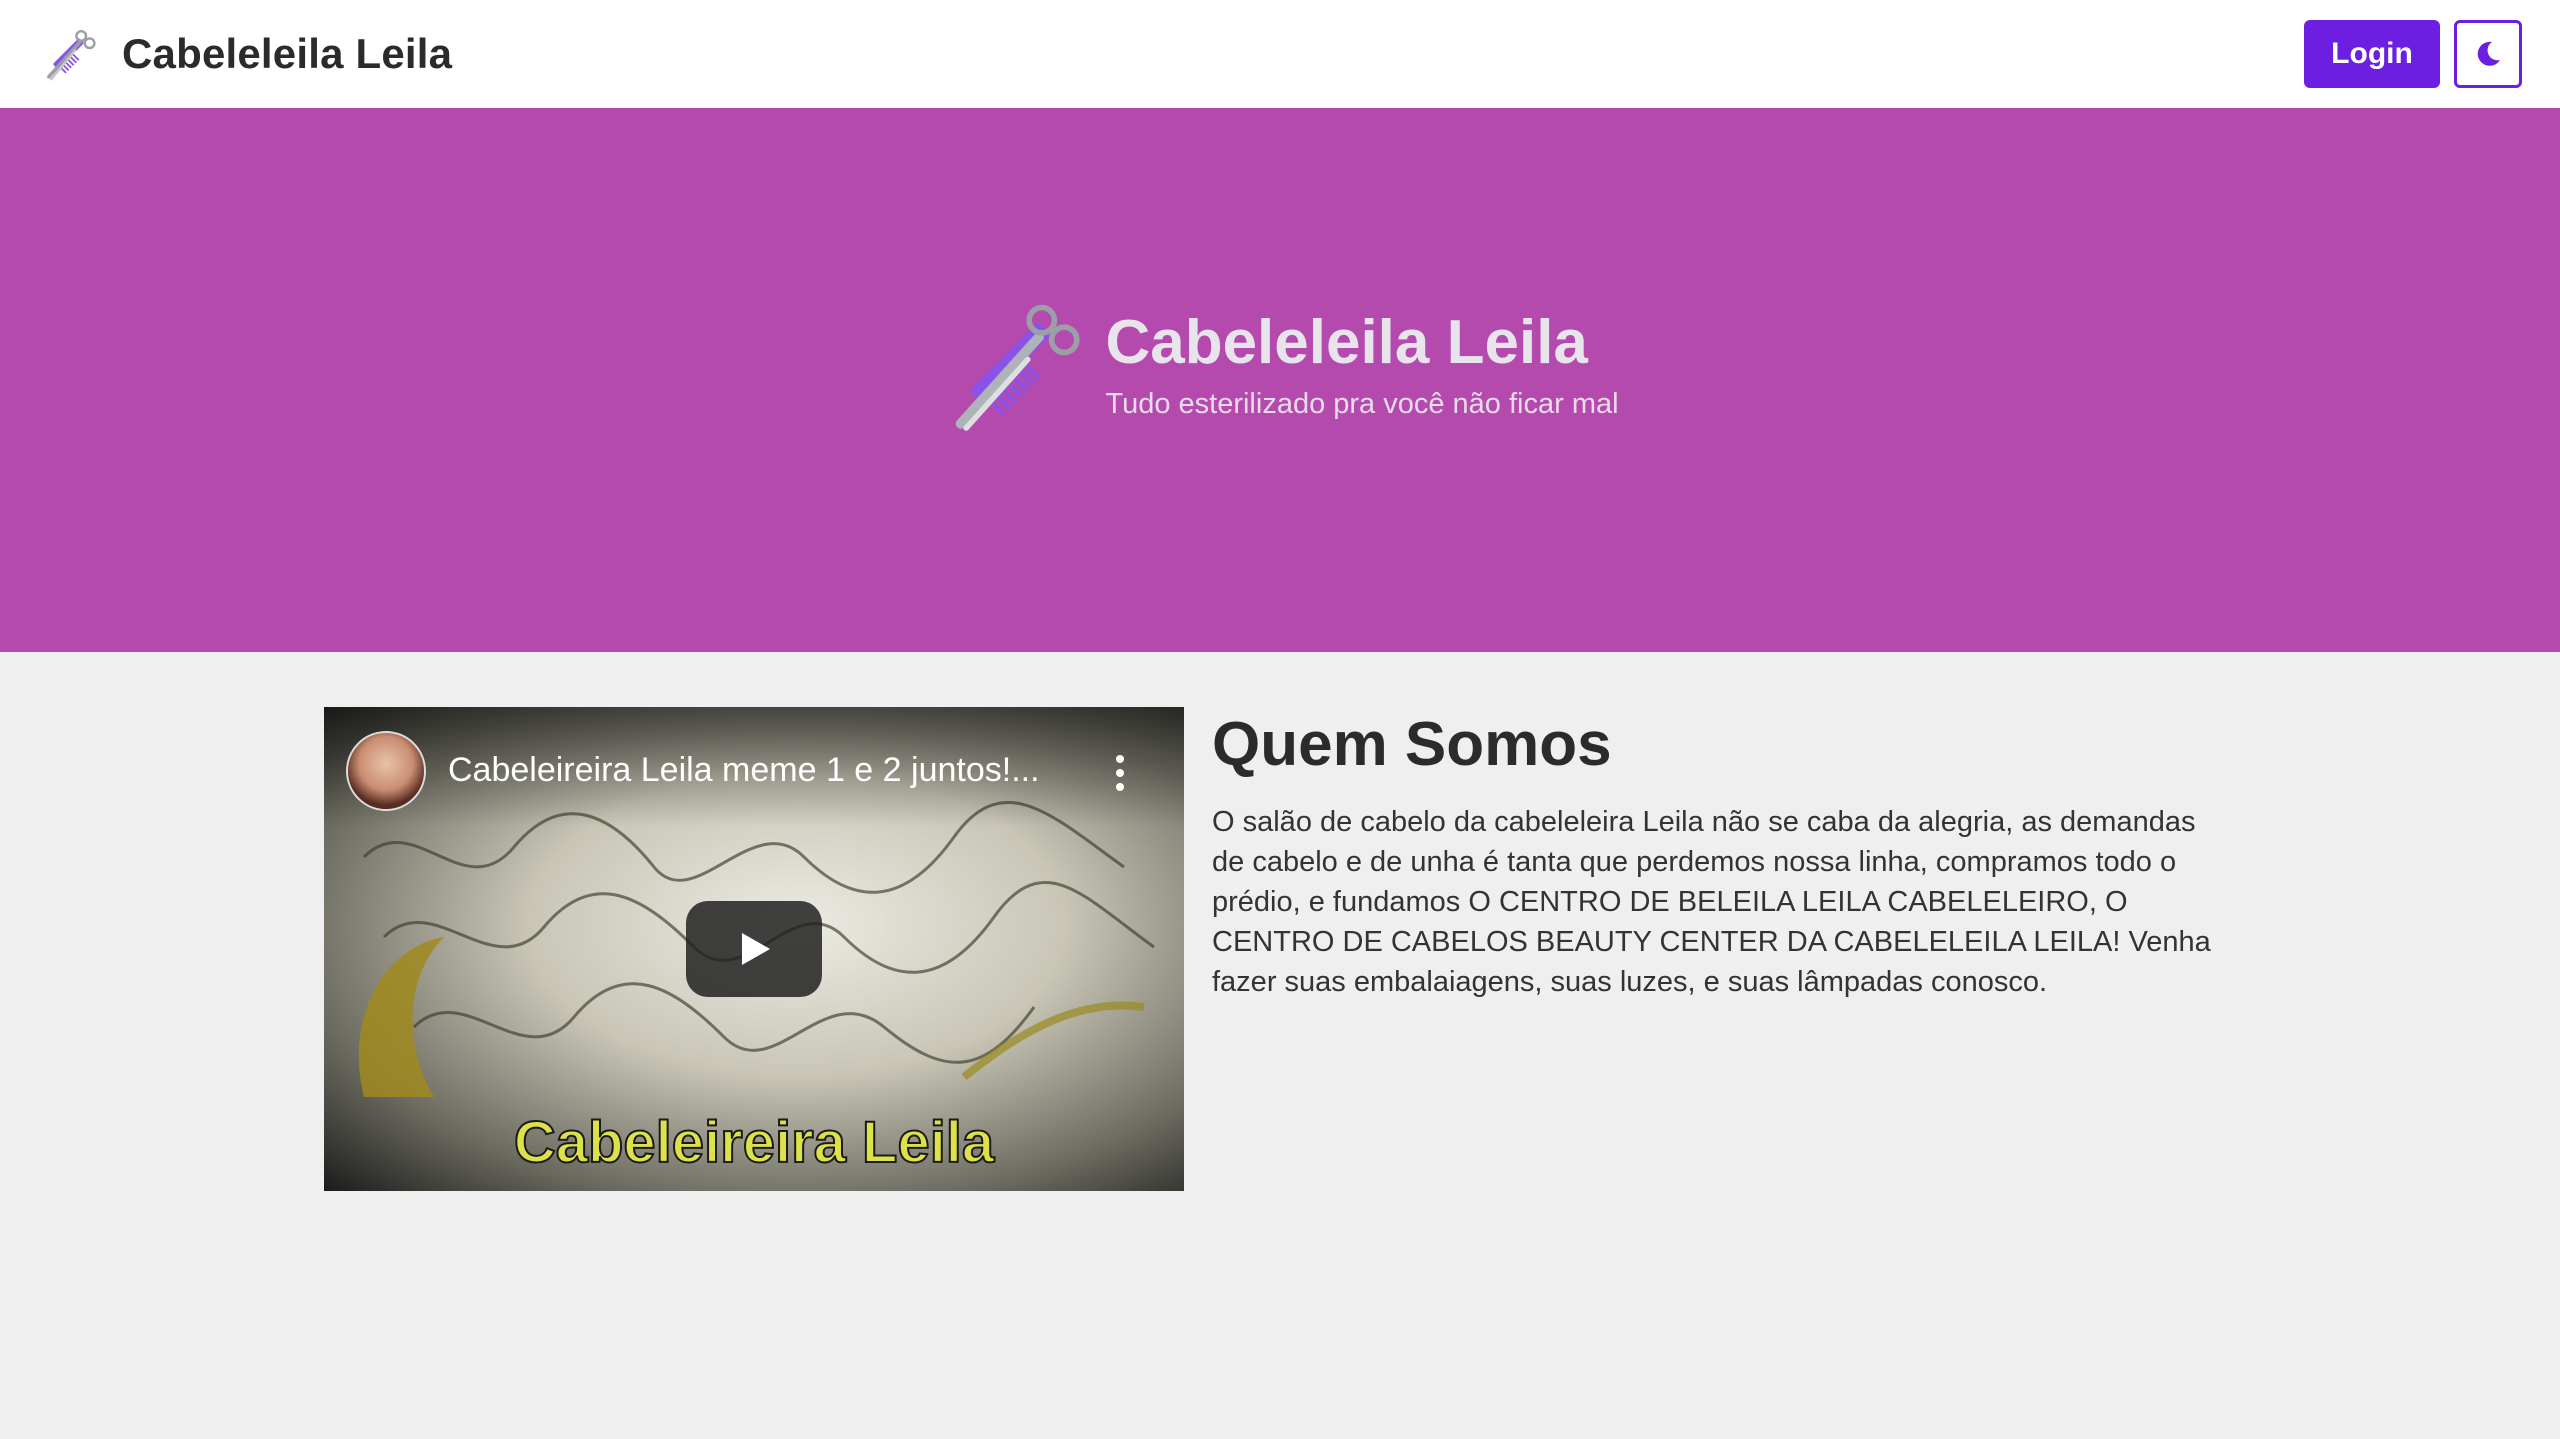 The height and width of the screenshot is (1439, 2560). I want to click on about-title: Quem Somos, so click(1412, 744).